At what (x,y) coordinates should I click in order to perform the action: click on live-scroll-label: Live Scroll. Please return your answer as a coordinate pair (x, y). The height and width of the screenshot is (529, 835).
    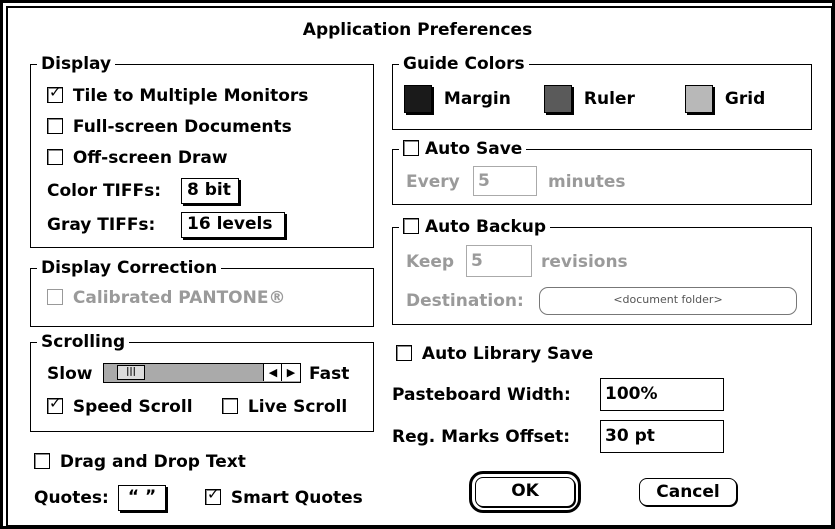
    Looking at the image, I should click on (297, 407).